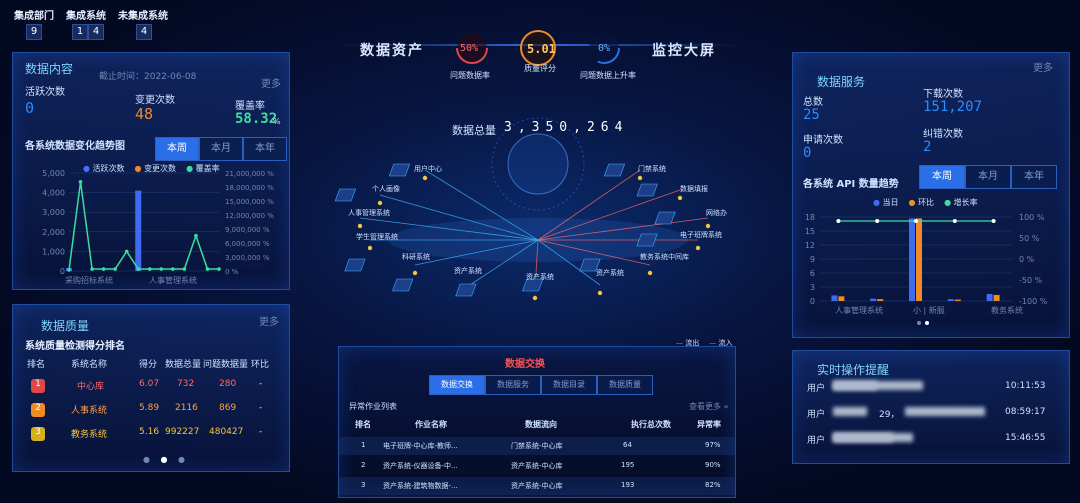 This screenshot has height=503, width=1080. Describe the element at coordinates (143, 226) in the screenshot. I see `line-coverage` at that location.